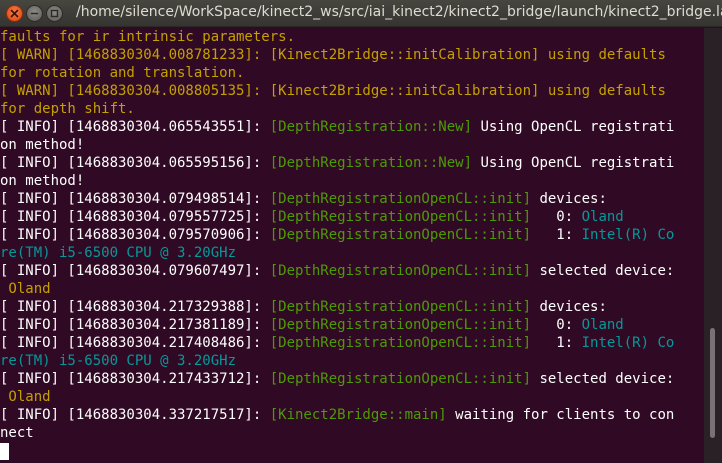 The image size is (722, 463). What do you see at coordinates (135, 235) in the screenshot?
I see `terminal-text-segment: [ INFO] [1468830304.079570906]:` at bounding box center [135, 235].